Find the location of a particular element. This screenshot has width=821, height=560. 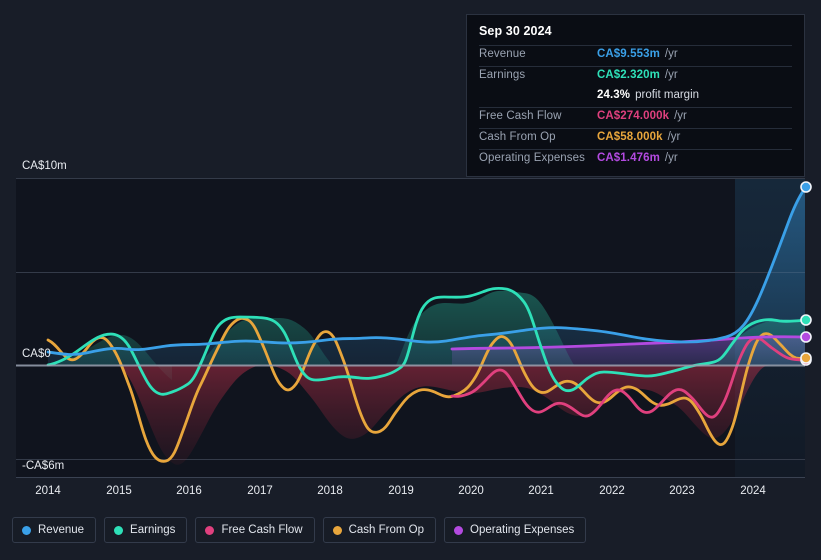

tooltip-value-free-cash-flow: CA$274.000k is located at coordinates (633, 116).